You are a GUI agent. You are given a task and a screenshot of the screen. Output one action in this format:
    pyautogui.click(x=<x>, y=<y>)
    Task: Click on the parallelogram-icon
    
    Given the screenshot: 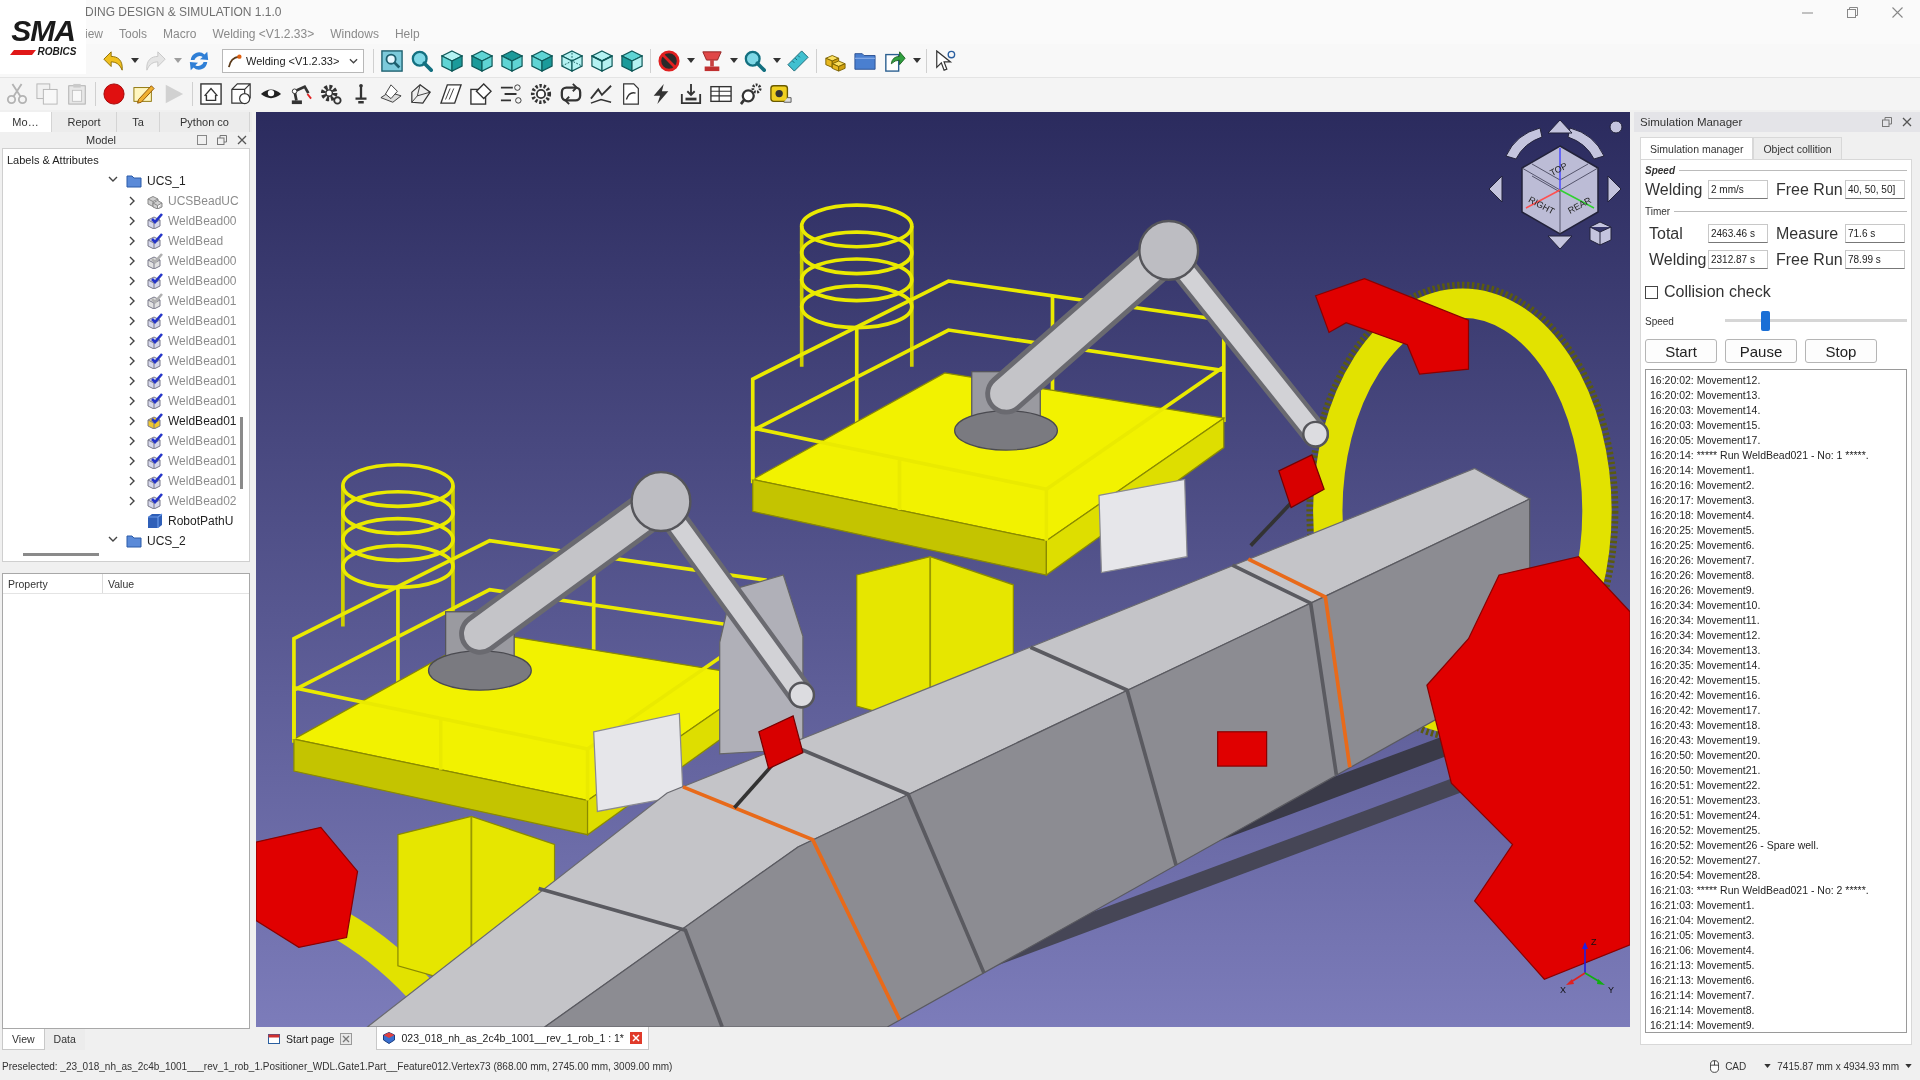 What is the action you would take?
    pyautogui.click(x=451, y=94)
    